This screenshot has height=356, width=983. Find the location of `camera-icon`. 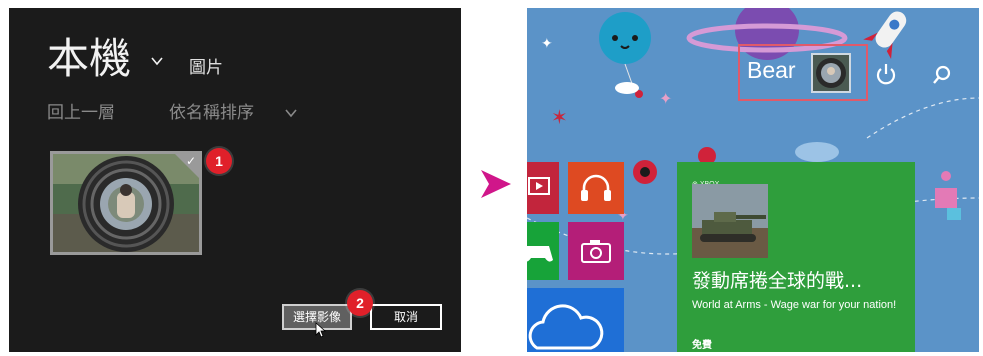

camera-icon is located at coordinates (596, 251).